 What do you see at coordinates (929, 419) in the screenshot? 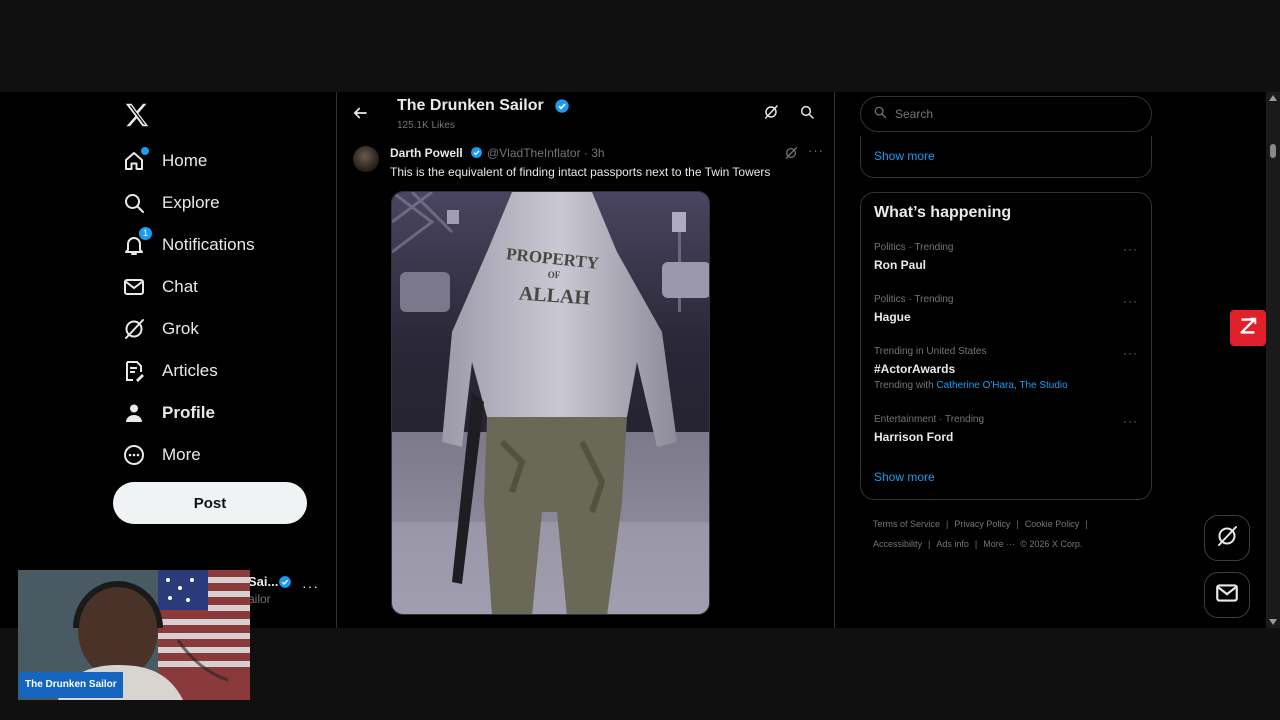
I see `trend-context: Entertainment · Trending` at bounding box center [929, 419].